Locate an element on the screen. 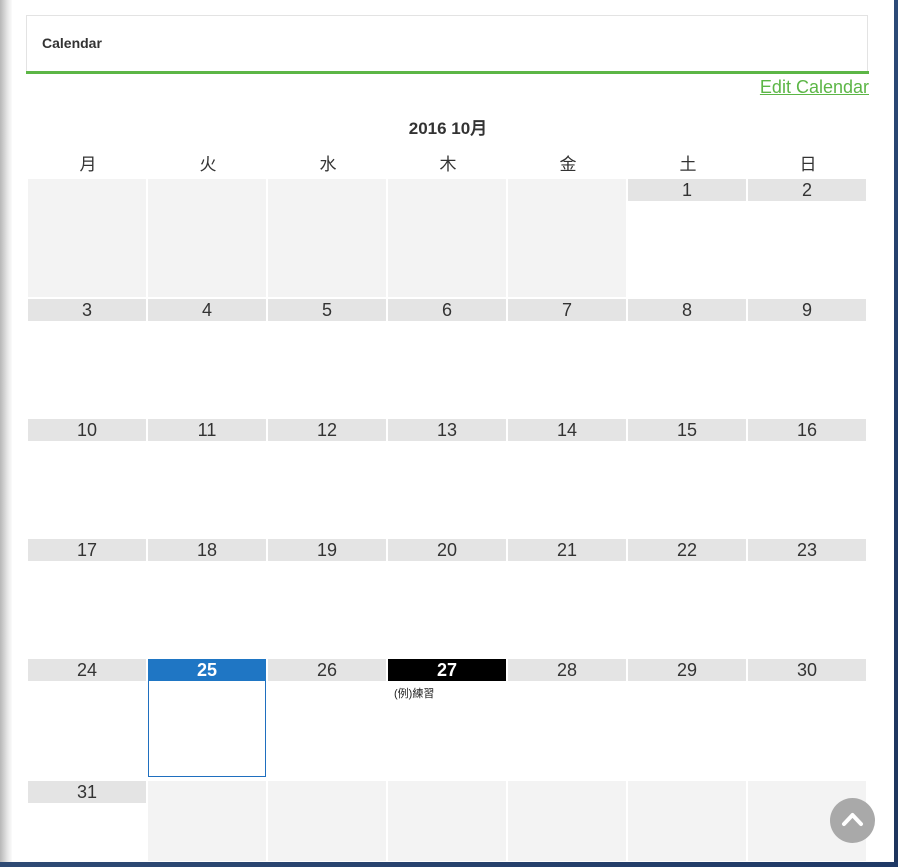 The image size is (898, 867). calendar-day-cell: 4 is located at coordinates (207, 358).